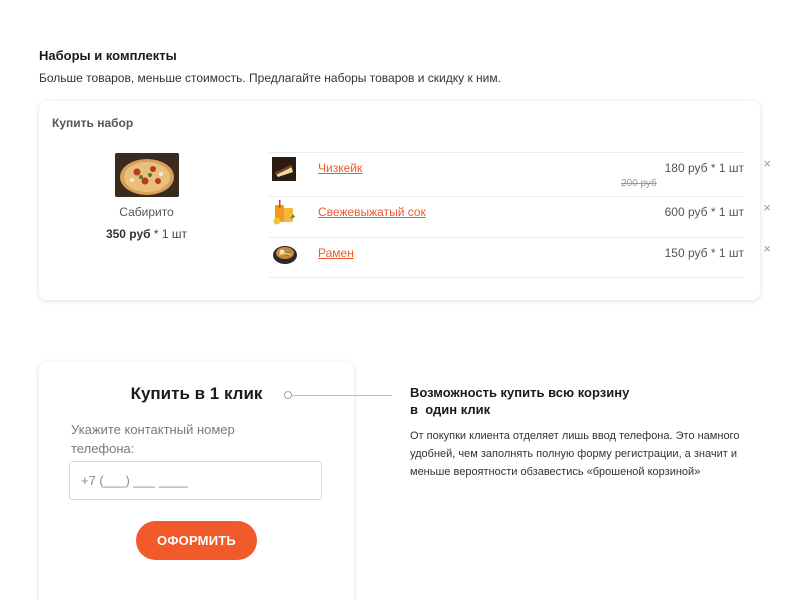  Describe the element at coordinates (704, 168) in the screenshot. I see `set-item-price: 180 руб * 1 шт` at that location.